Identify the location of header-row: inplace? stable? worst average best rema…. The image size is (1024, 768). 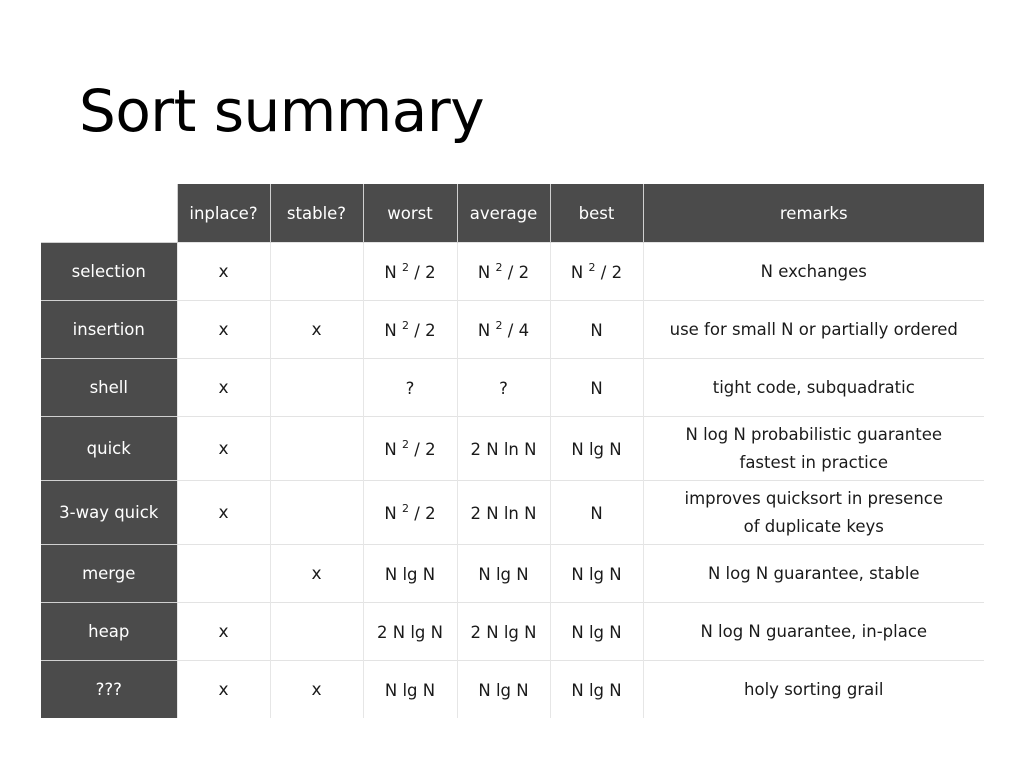
(512, 213).